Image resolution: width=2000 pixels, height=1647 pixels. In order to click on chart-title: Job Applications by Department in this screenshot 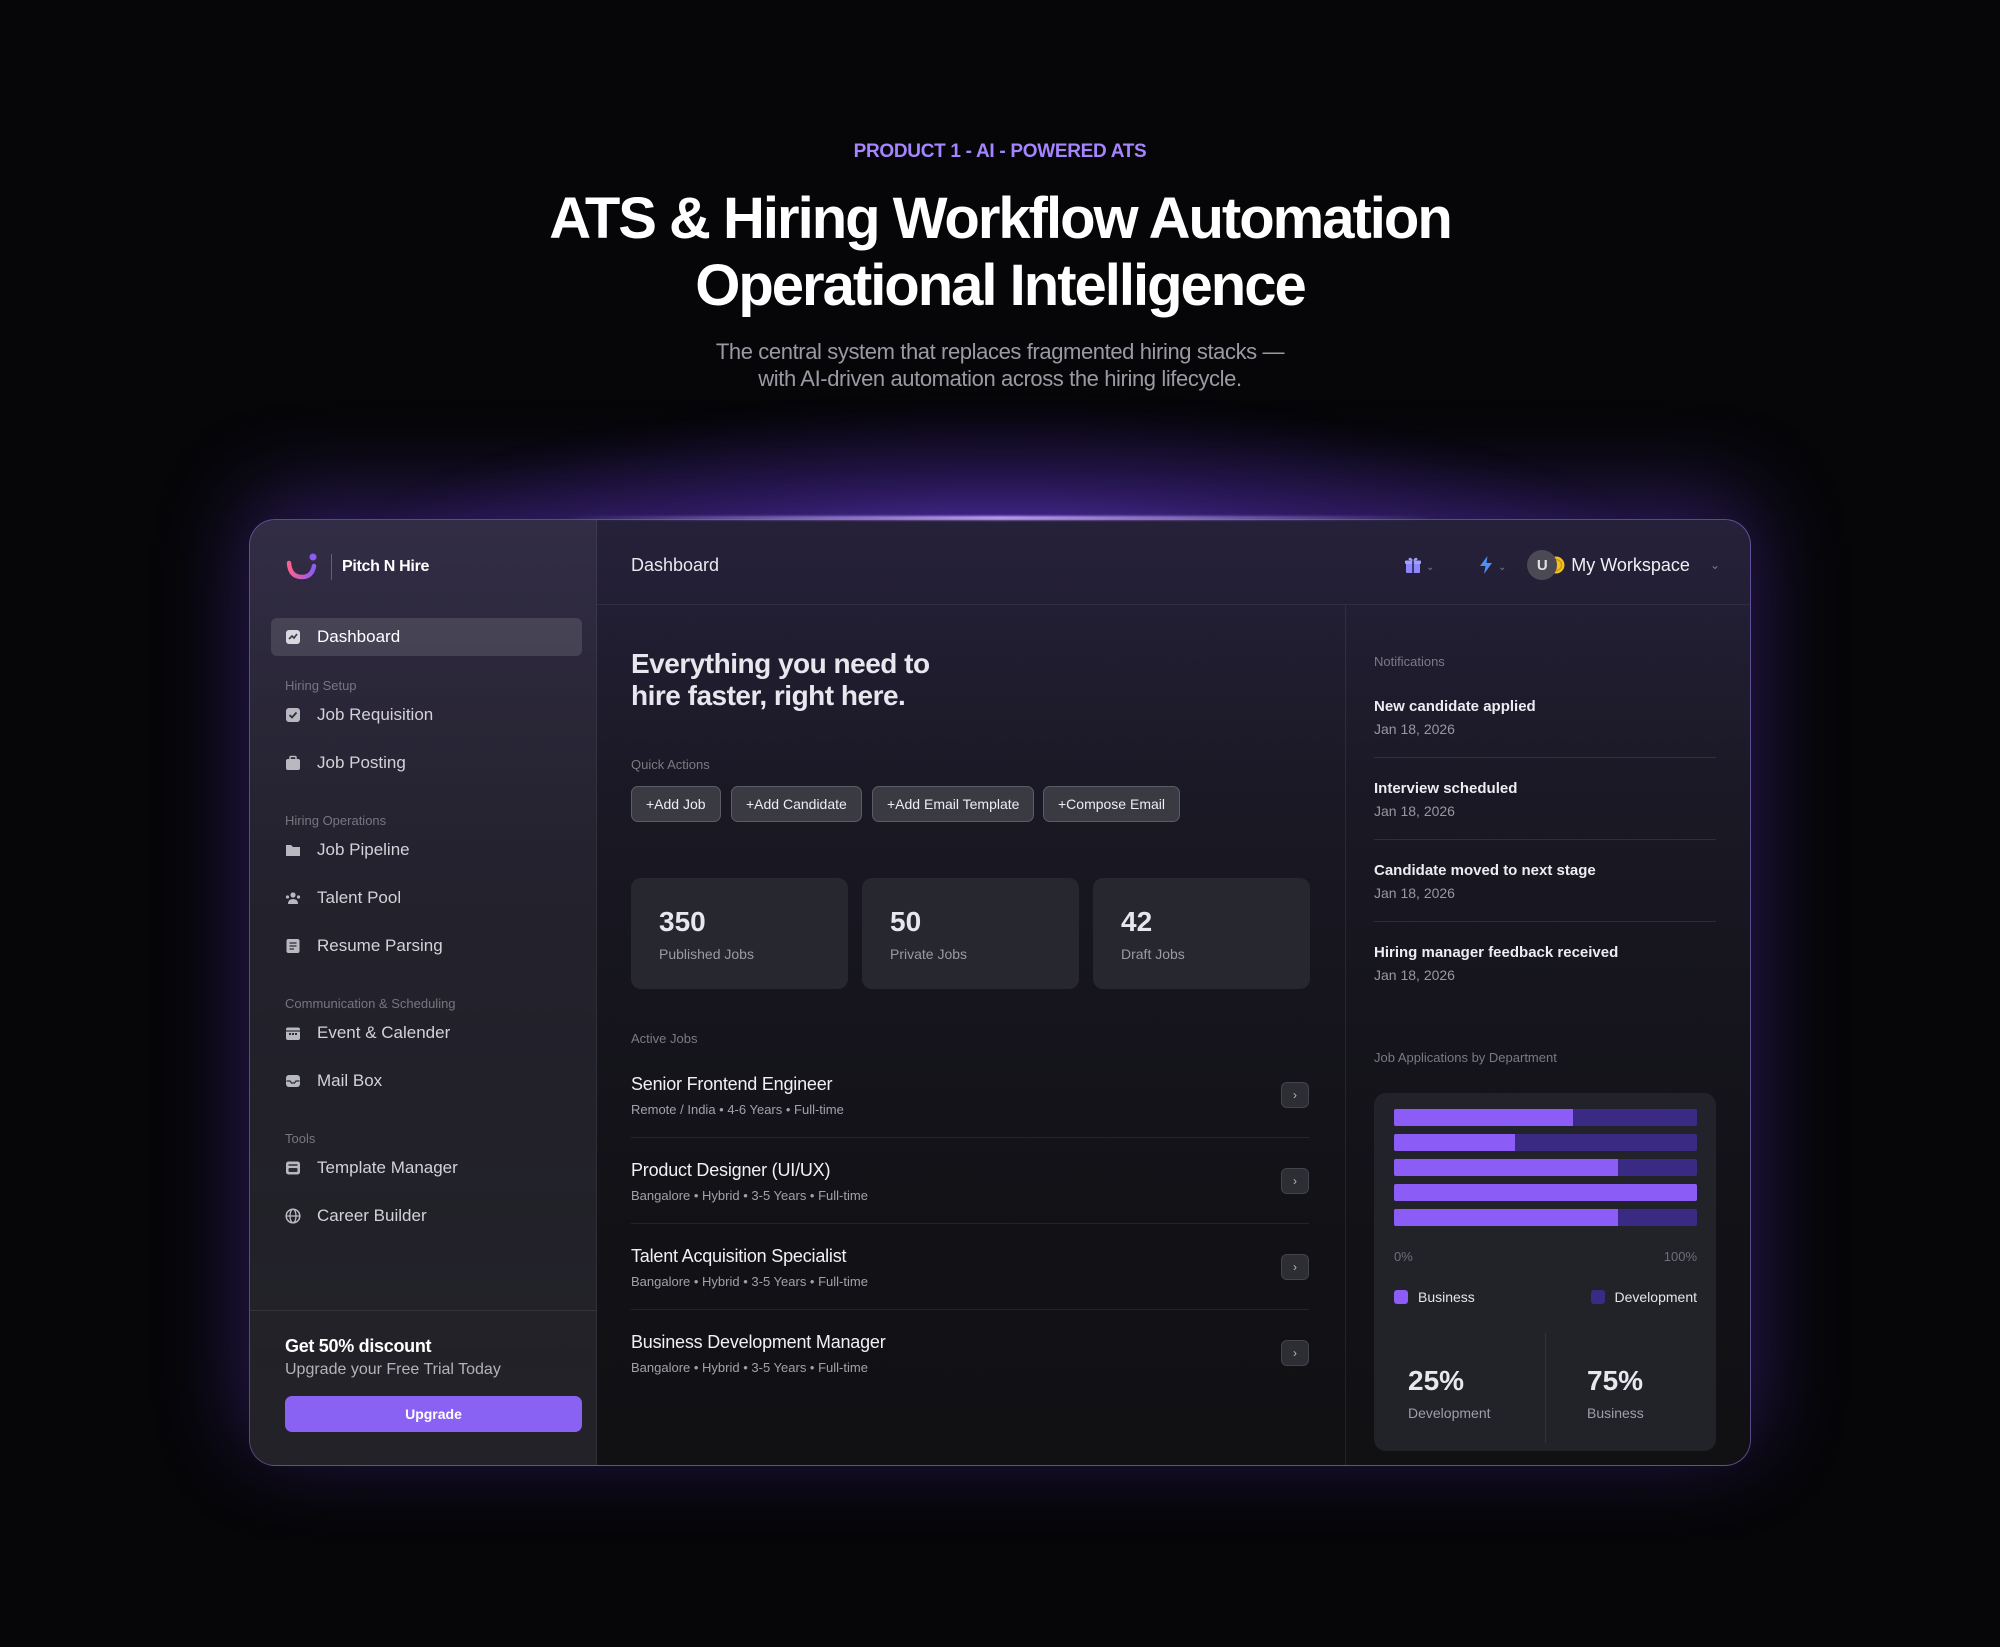, I will do `click(1465, 1057)`.